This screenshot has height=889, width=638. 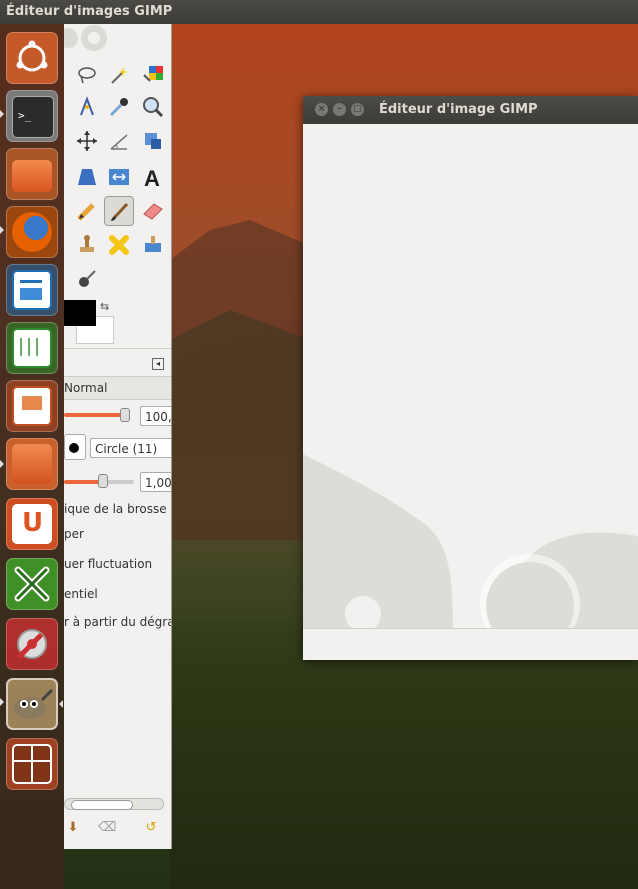 I want to click on paint-mode-value: Normal, so click(x=86, y=388).